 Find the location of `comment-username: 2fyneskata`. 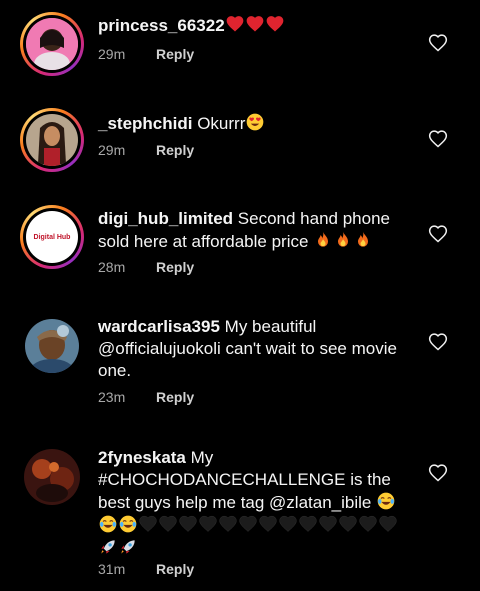

comment-username: 2fyneskata is located at coordinates (142, 457).